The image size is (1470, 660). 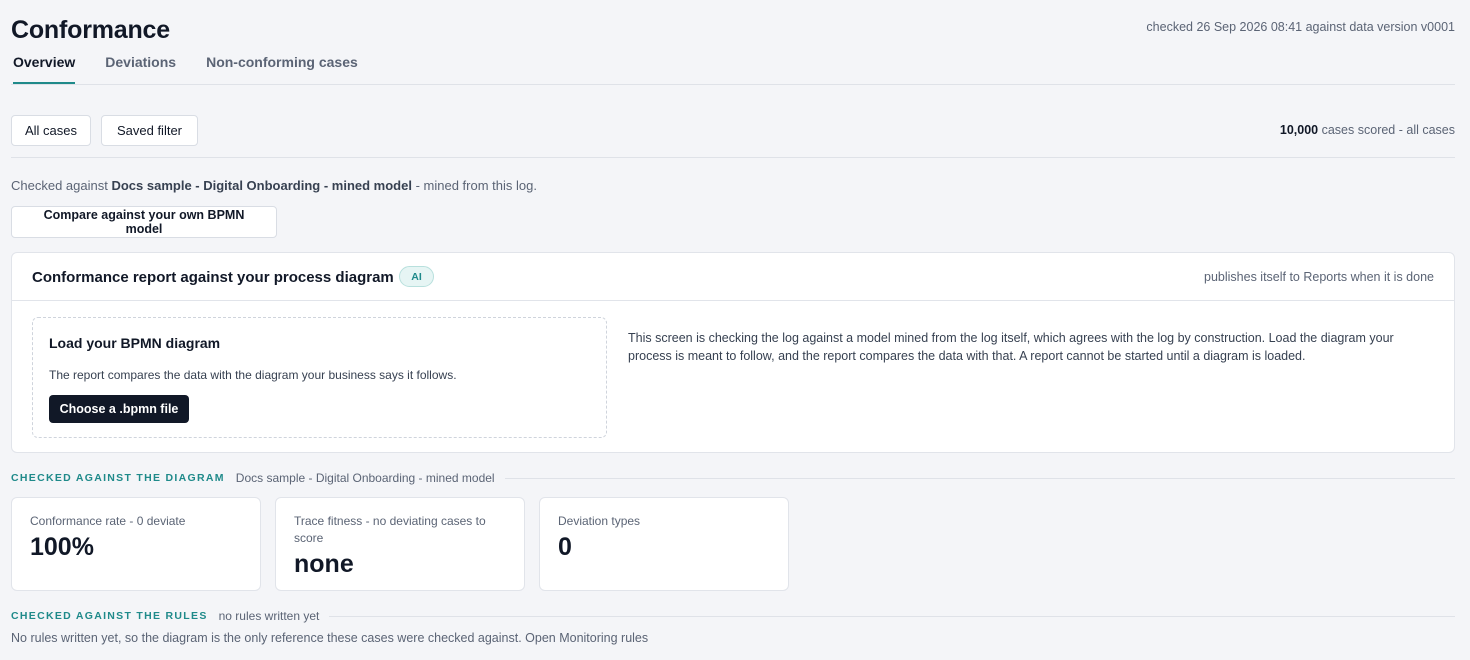 What do you see at coordinates (62, 547) in the screenshot?
I see `metric-value: 100%` at bounding box center [62, 547].